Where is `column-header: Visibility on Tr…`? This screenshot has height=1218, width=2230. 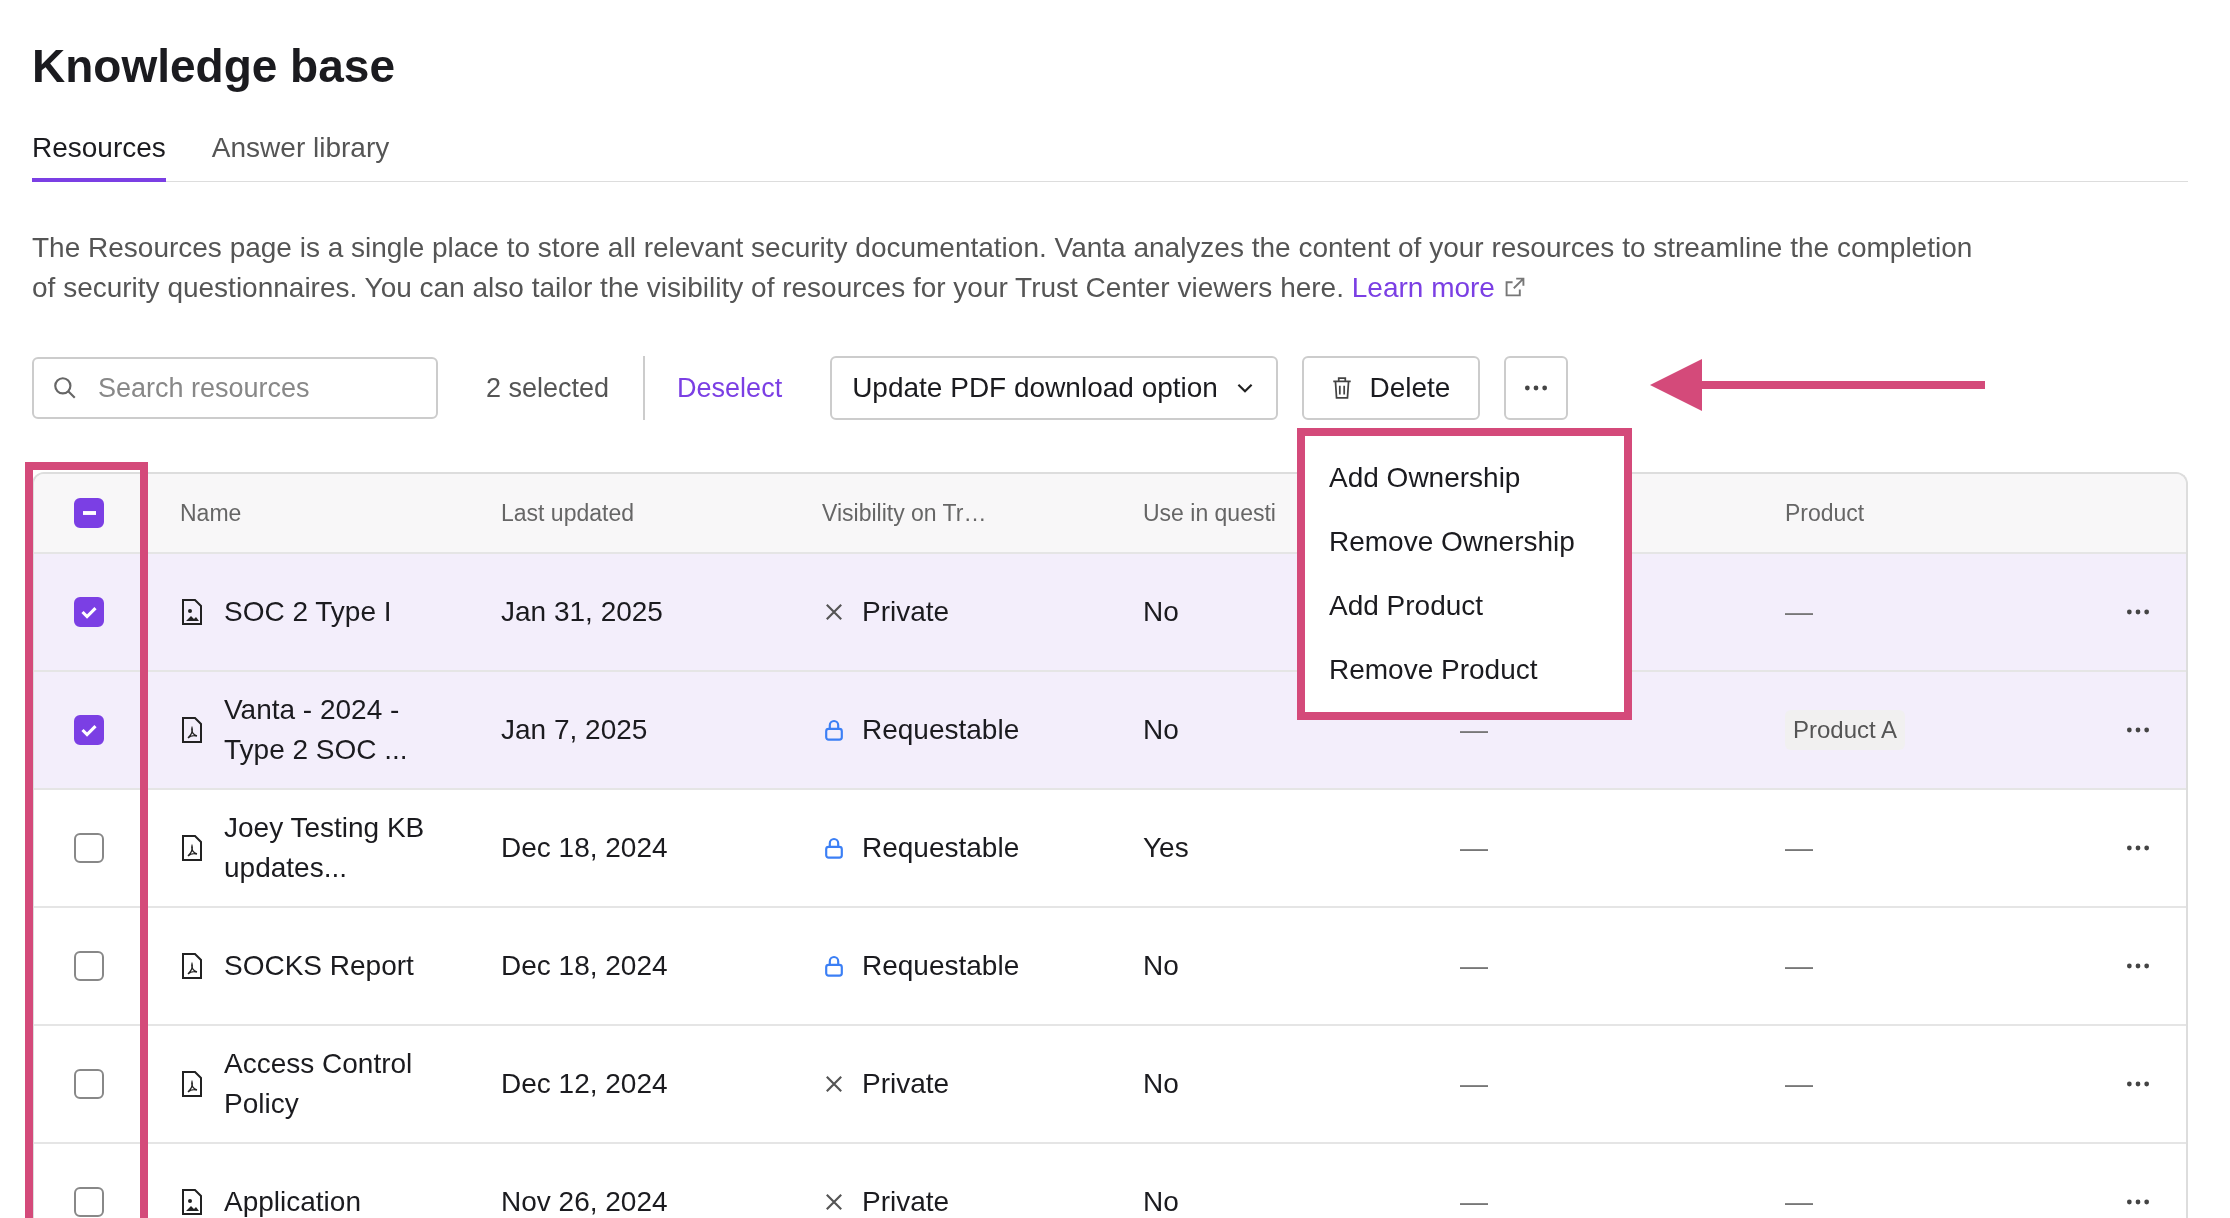 column-header: Visibility on Tr… is located at coordinates (904, 513).